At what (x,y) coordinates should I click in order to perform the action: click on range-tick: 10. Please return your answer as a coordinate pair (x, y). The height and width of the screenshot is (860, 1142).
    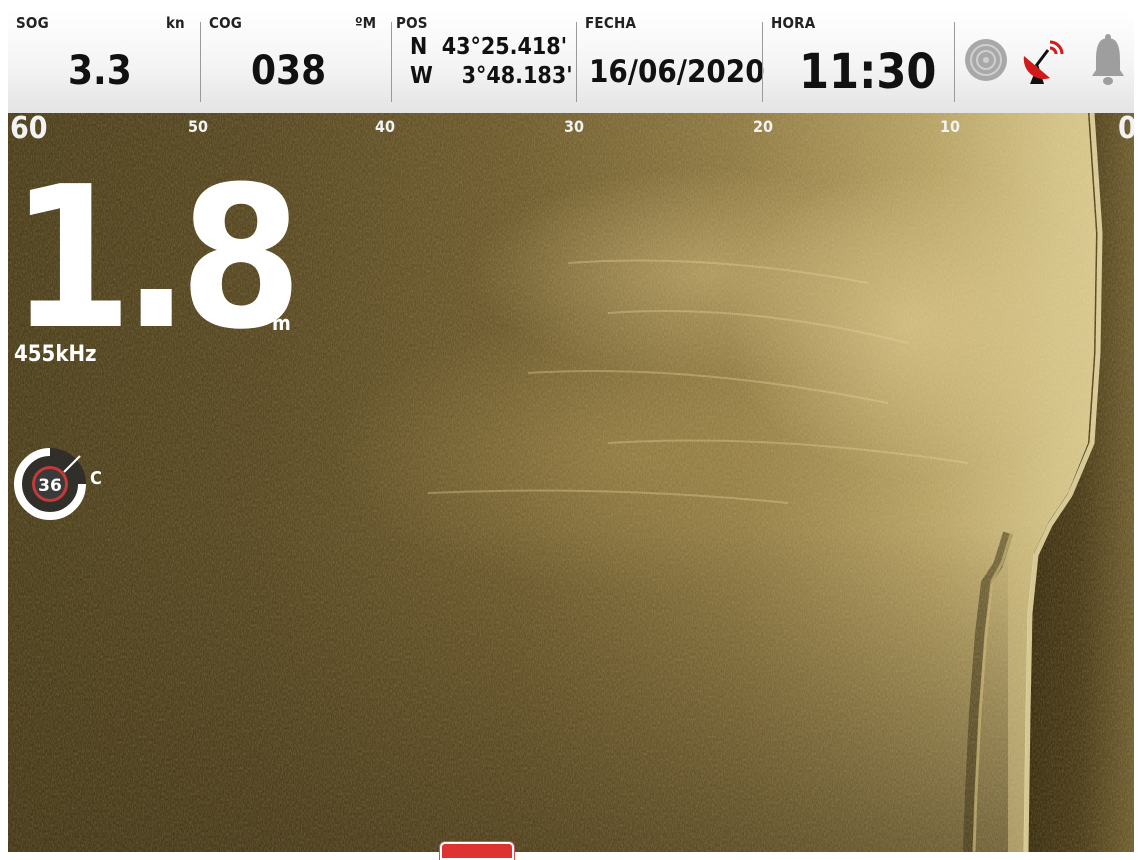
    Looking at the image, I should click on (950, 126).